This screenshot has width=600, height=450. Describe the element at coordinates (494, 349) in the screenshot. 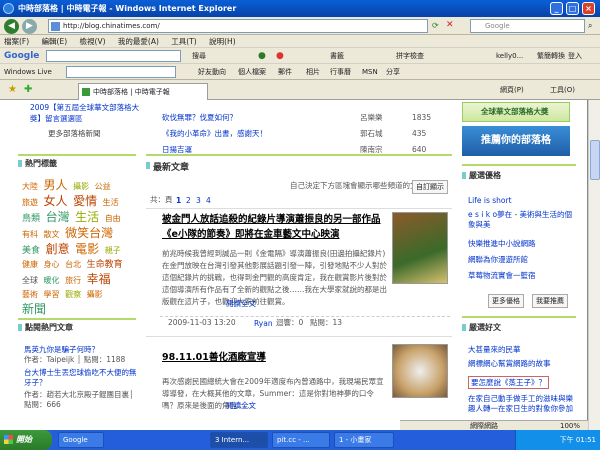

I see `good-item-1: 大甚量來的民華` at that location.